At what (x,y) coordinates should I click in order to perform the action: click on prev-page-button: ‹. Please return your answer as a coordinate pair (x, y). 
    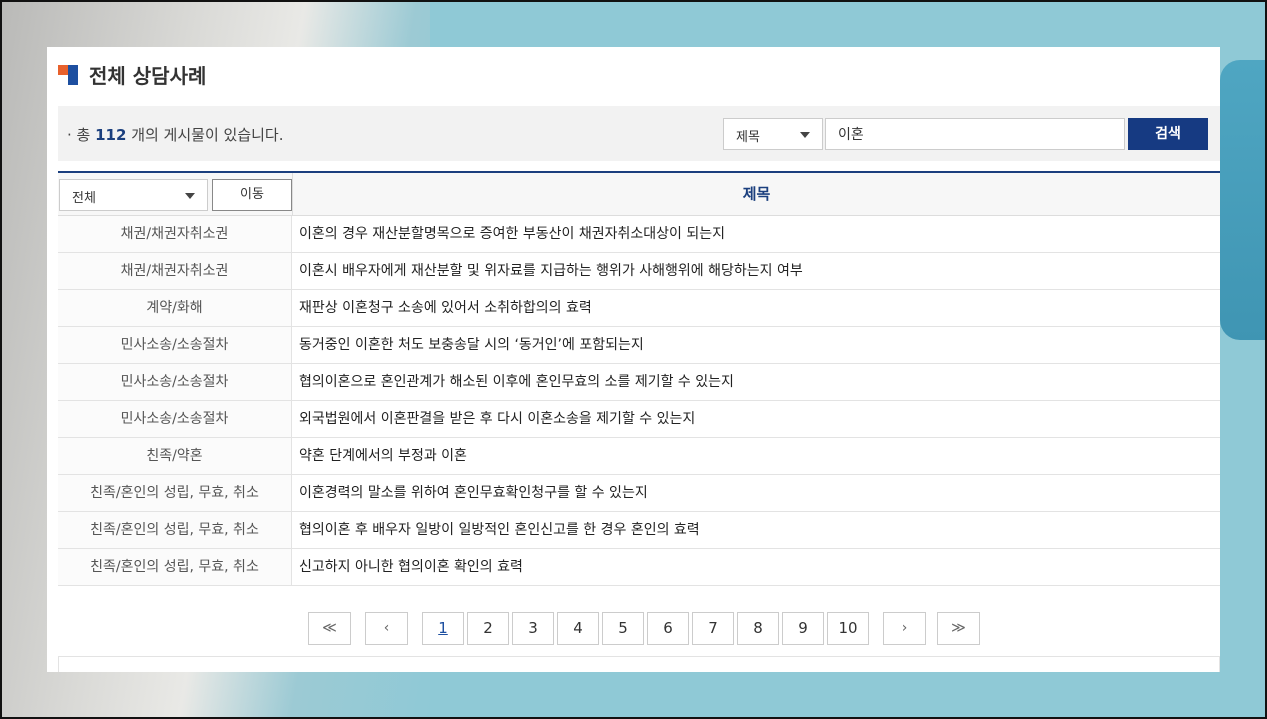
    Looking at the image, I should click on (386, 628).